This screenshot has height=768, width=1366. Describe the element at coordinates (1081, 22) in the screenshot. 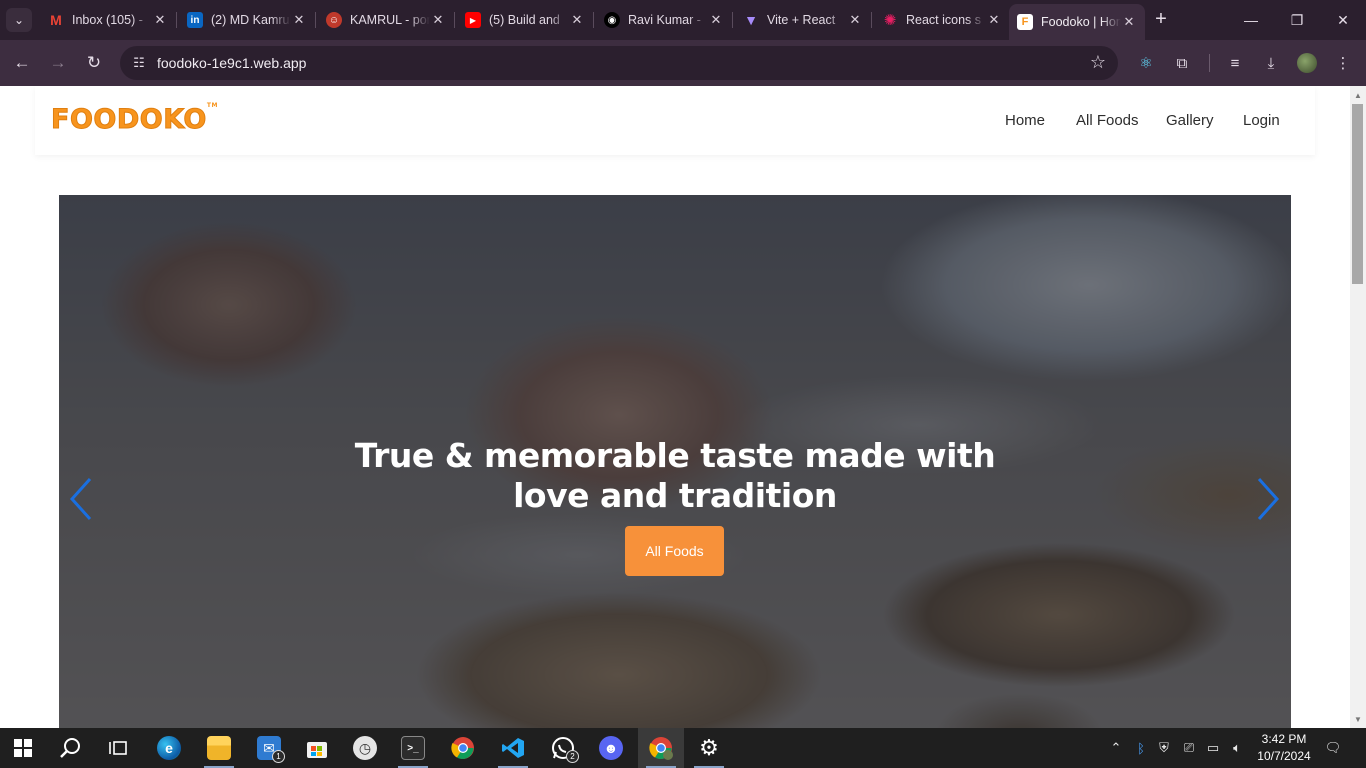

I see `tab-title: Foodoko | Home` at that location.